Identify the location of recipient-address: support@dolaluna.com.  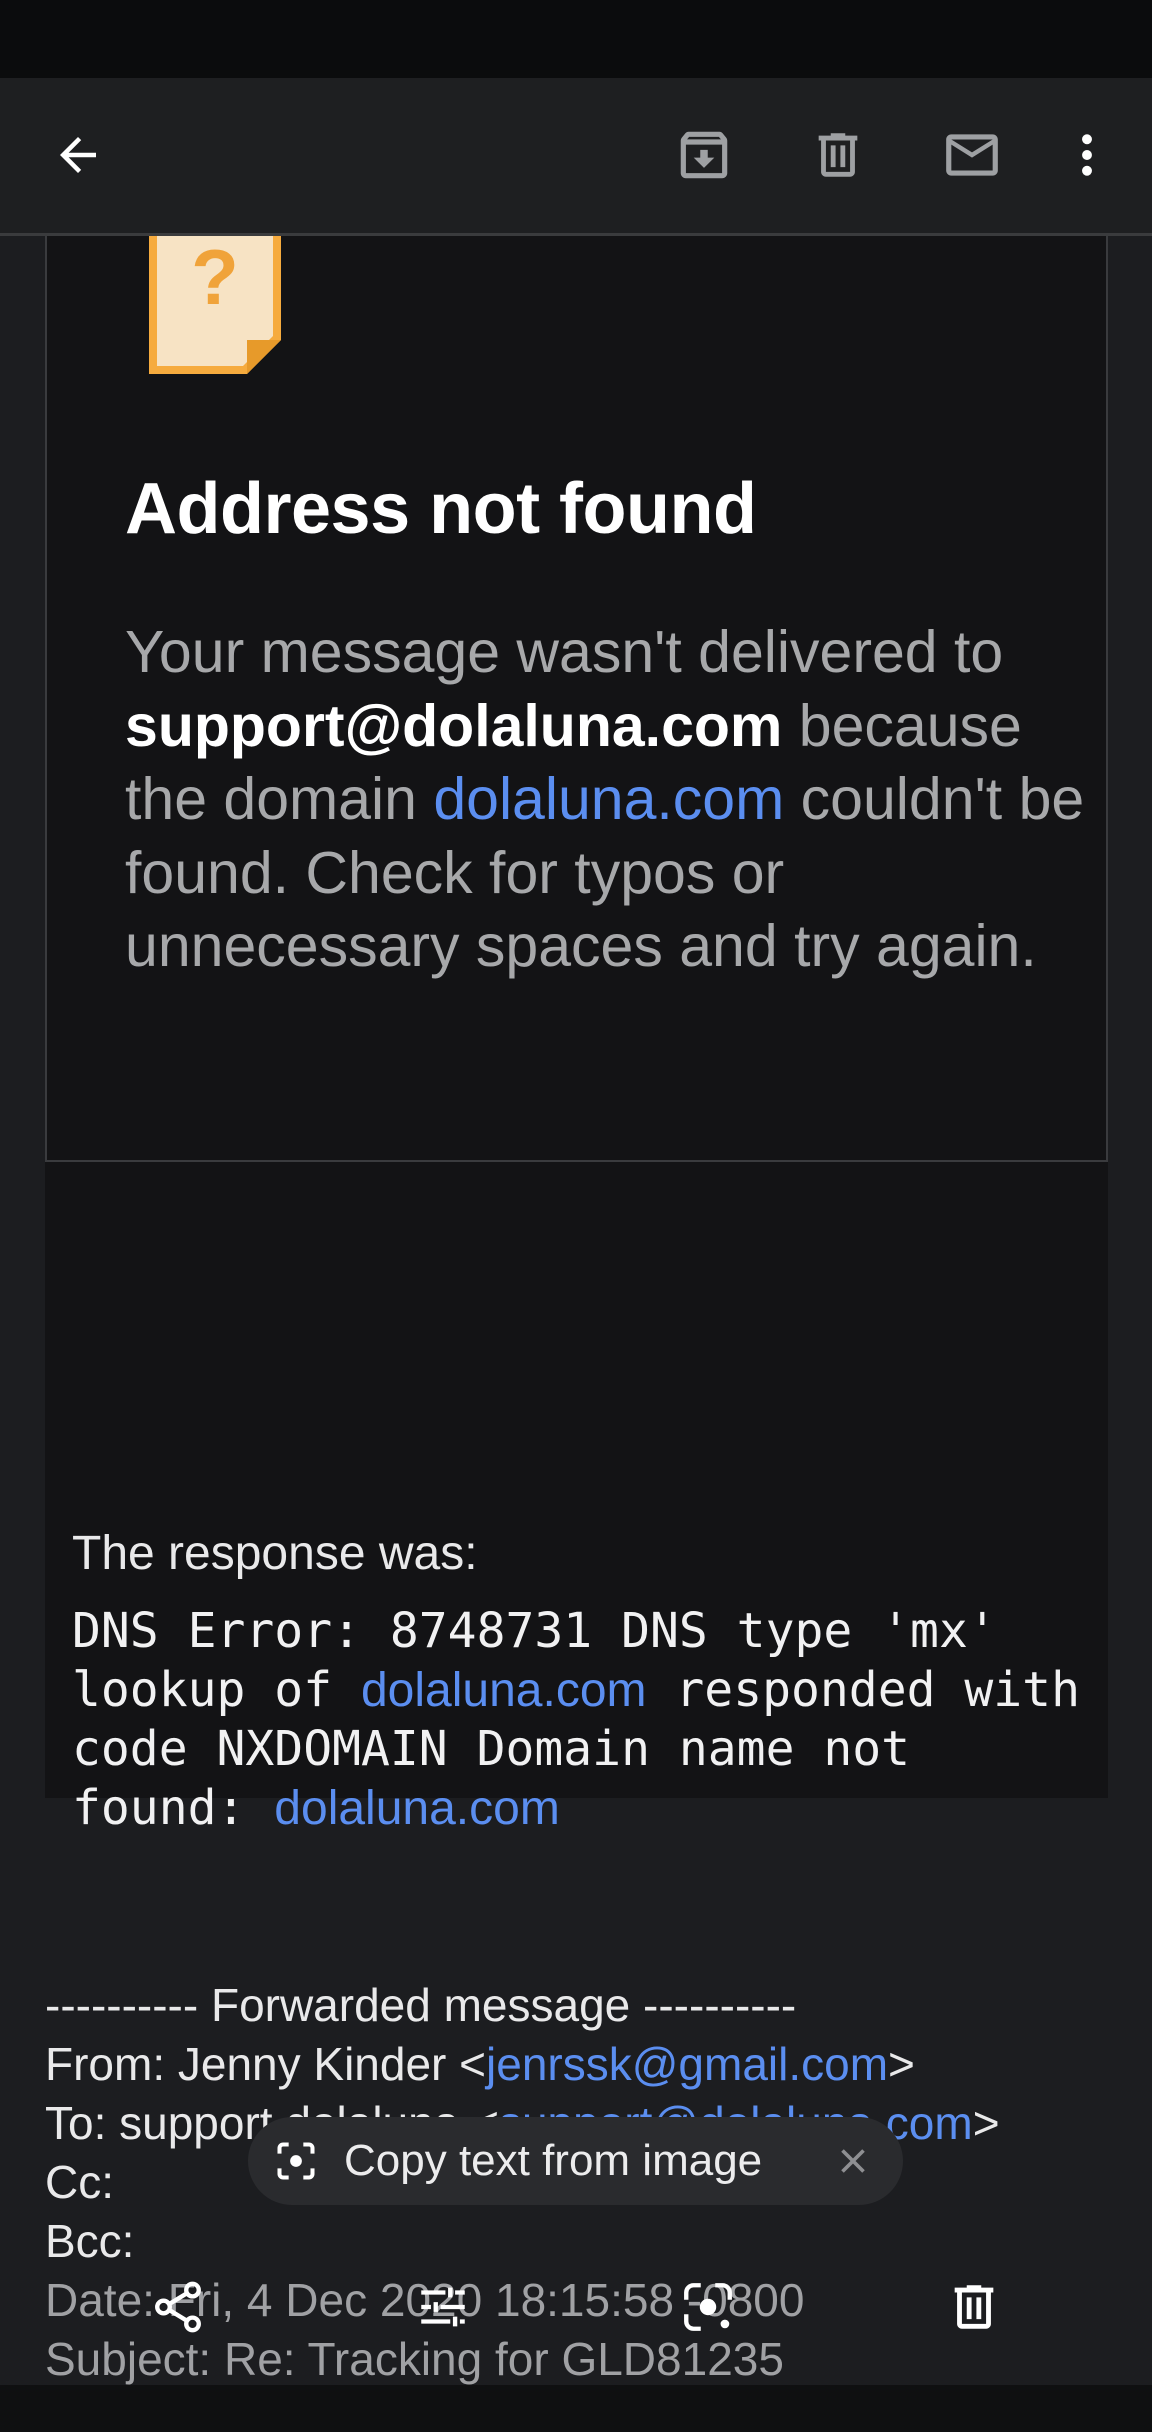
(454, 725).